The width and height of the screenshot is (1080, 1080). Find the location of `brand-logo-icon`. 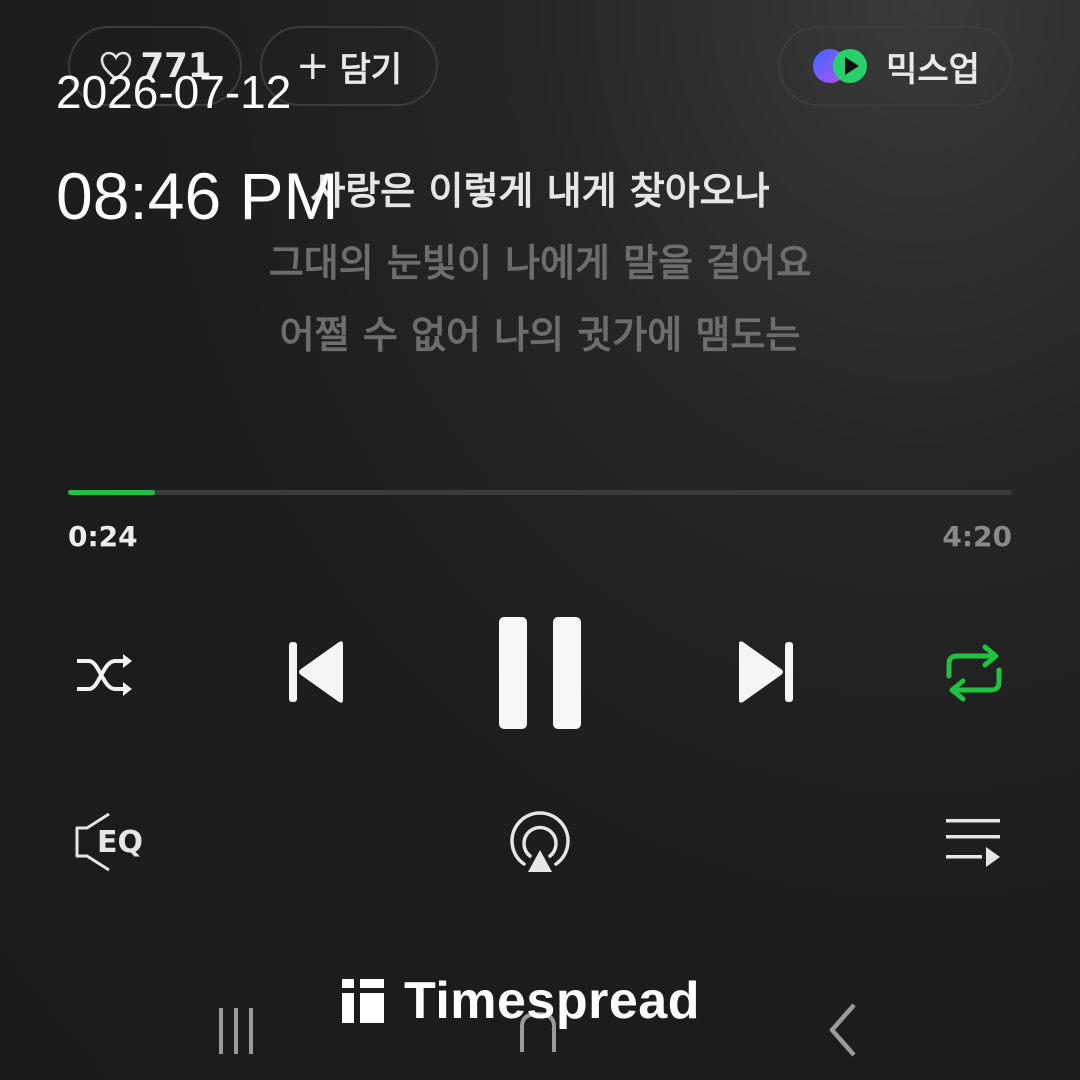

brand-logo-icon is located at coordinates (363, 1001).